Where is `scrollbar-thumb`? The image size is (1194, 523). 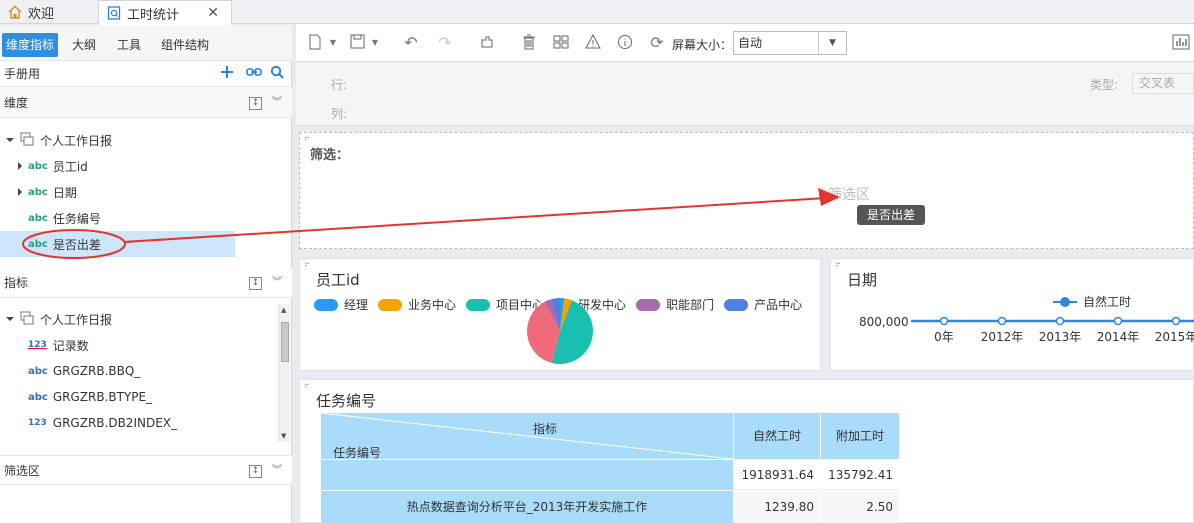 scrollbar-thumb is located at coordinates (285, 342).